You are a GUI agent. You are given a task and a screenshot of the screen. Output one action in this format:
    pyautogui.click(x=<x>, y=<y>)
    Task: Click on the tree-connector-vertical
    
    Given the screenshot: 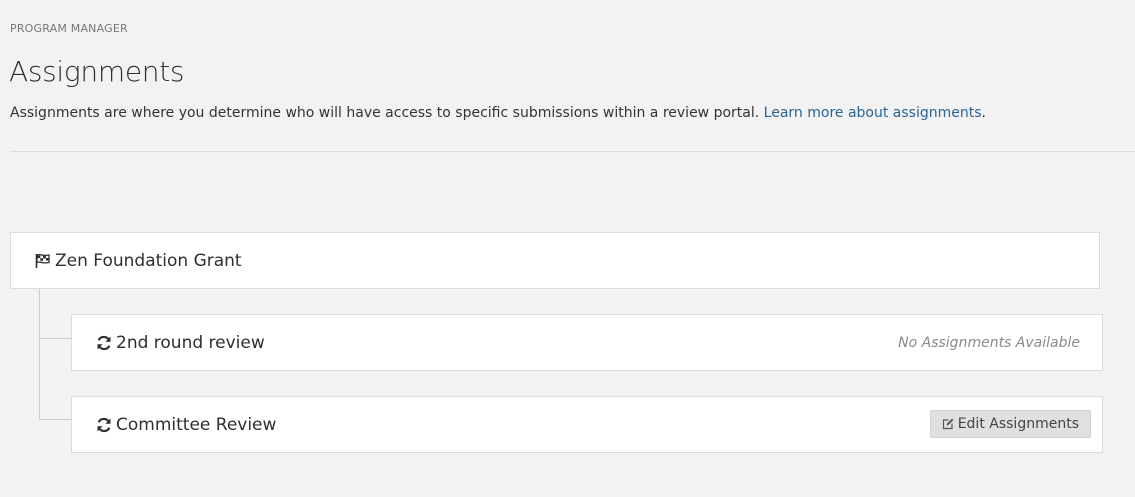 What is the action you would take?
    pyautogui.click(x=39, y=354)
    